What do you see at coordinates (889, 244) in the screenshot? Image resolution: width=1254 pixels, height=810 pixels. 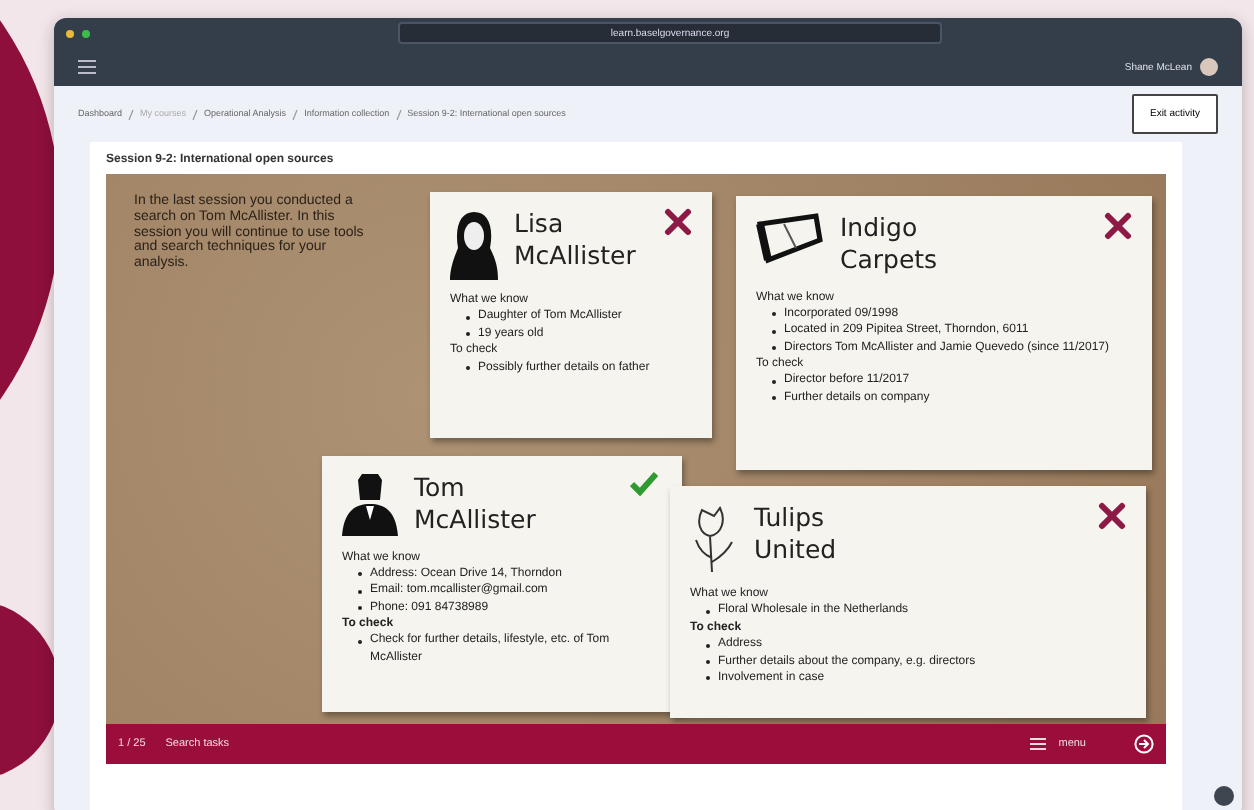 I see `card-title: Indigo Carpets` at bounding box center [889, 244].